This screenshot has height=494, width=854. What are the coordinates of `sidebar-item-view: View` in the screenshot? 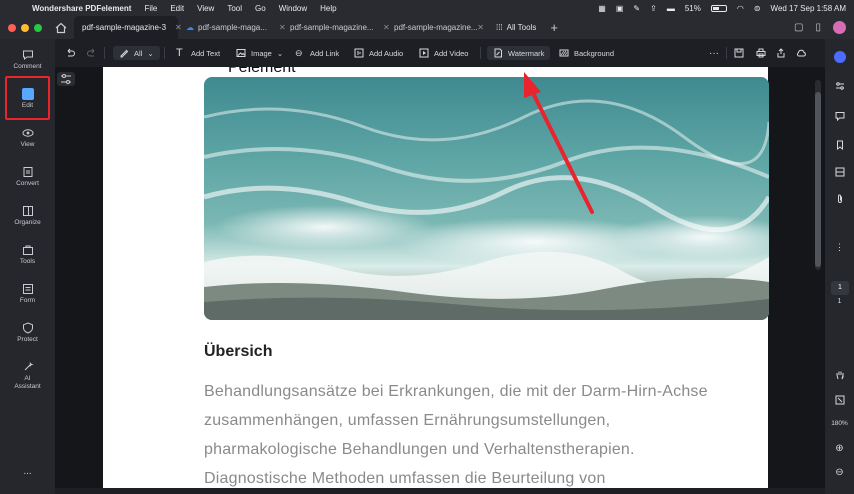 It's located at (27, 137).